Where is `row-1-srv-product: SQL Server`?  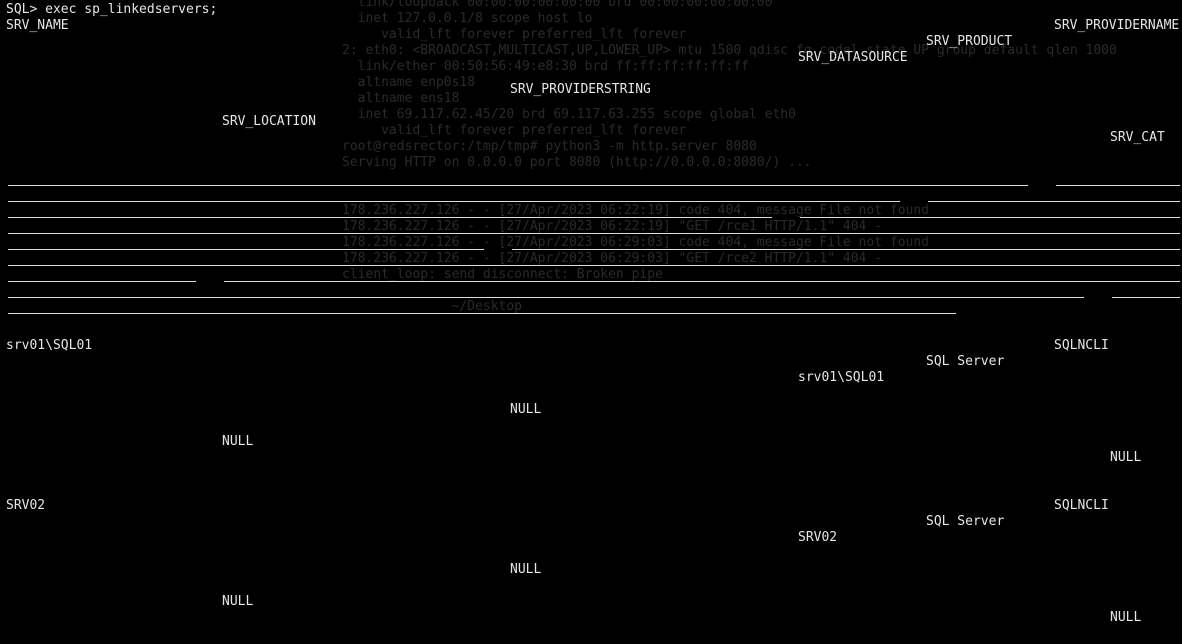 row-1-srv-product: SQL Server is located at coordinates (965, 361).